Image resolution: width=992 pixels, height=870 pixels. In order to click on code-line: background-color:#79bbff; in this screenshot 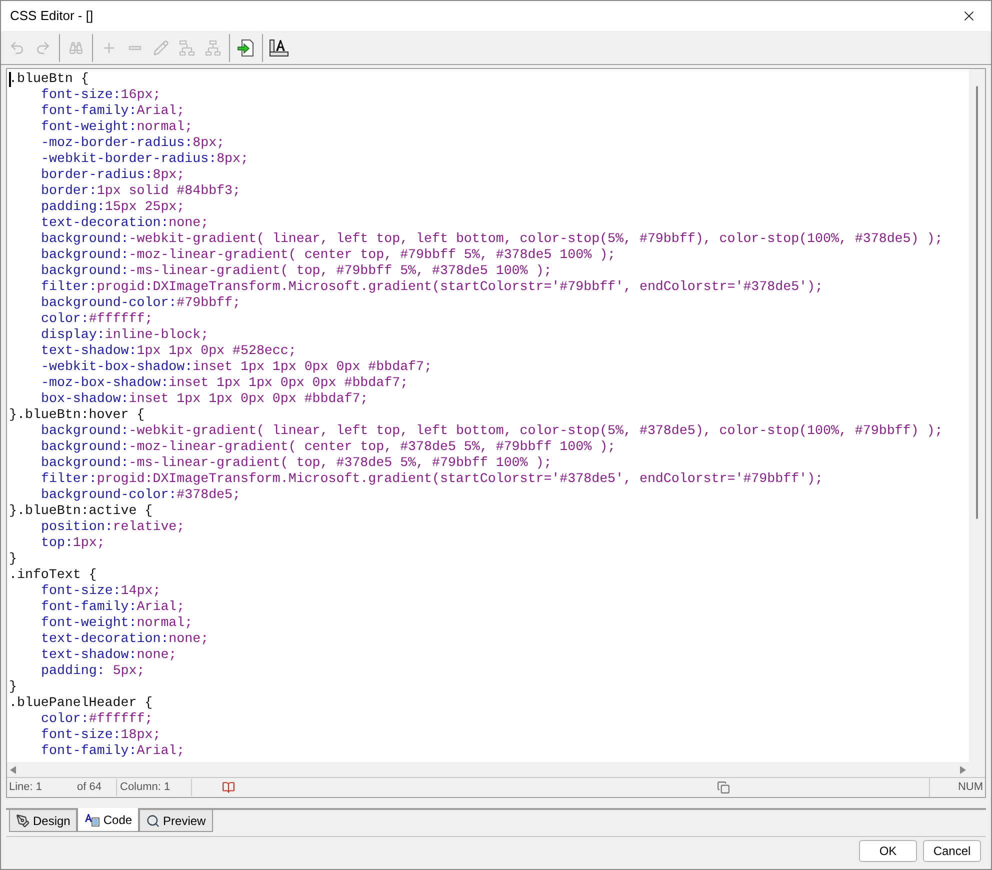, I will do `click(140, 303)`.